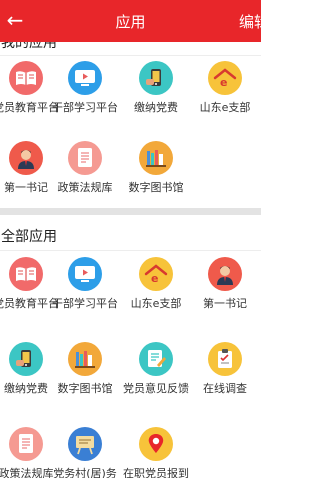 The width and height of the screenshot is (320, 478). Describe the element at coordinates (130, 22) in the screenshot. I see `page-title: 应用` at that location.